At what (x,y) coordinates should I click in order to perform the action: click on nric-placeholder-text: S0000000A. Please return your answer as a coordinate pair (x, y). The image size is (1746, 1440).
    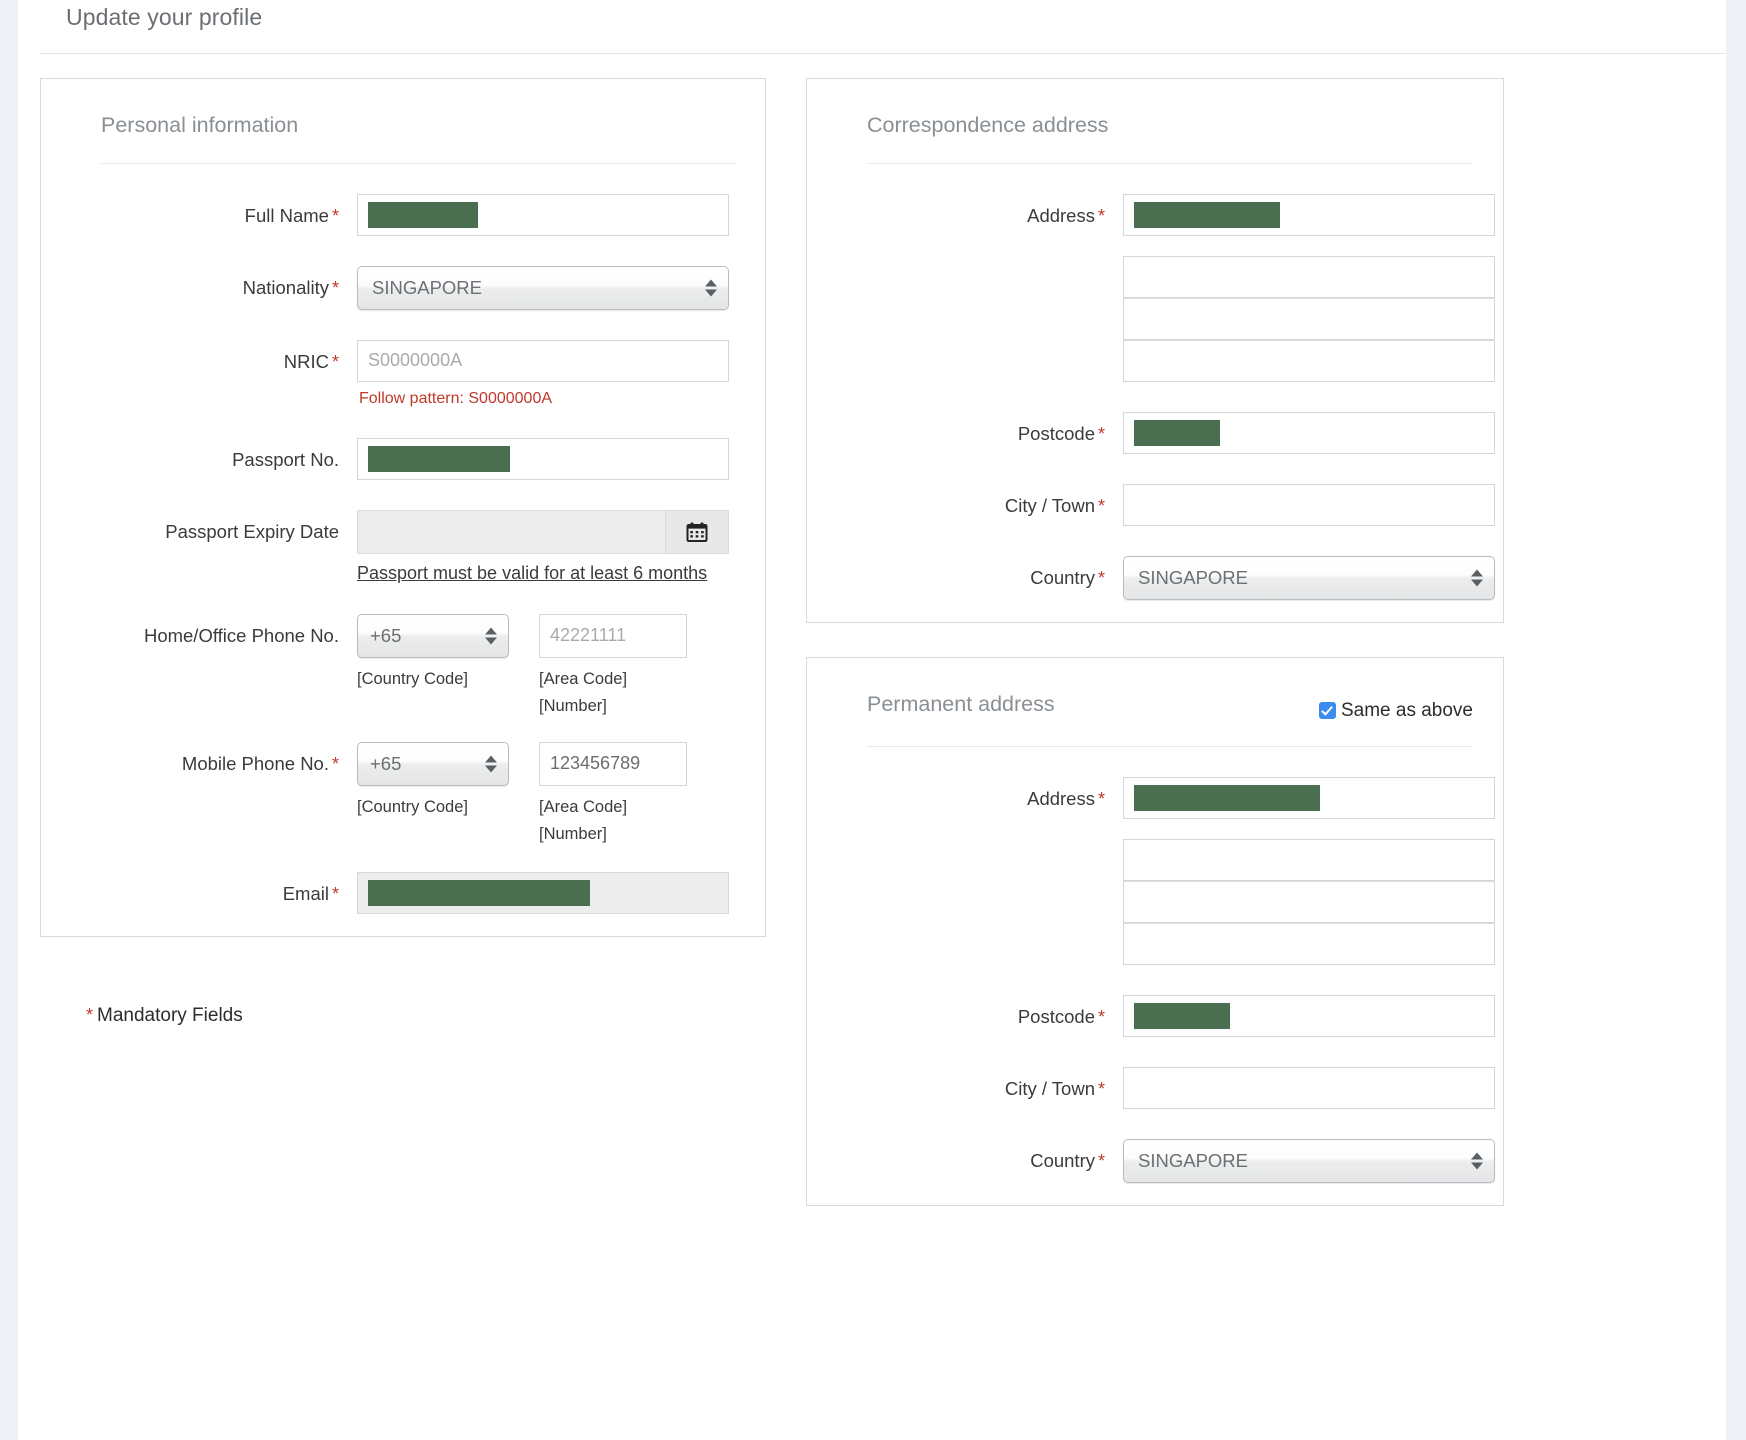
    Looking at the image, I should click on (415, 360).